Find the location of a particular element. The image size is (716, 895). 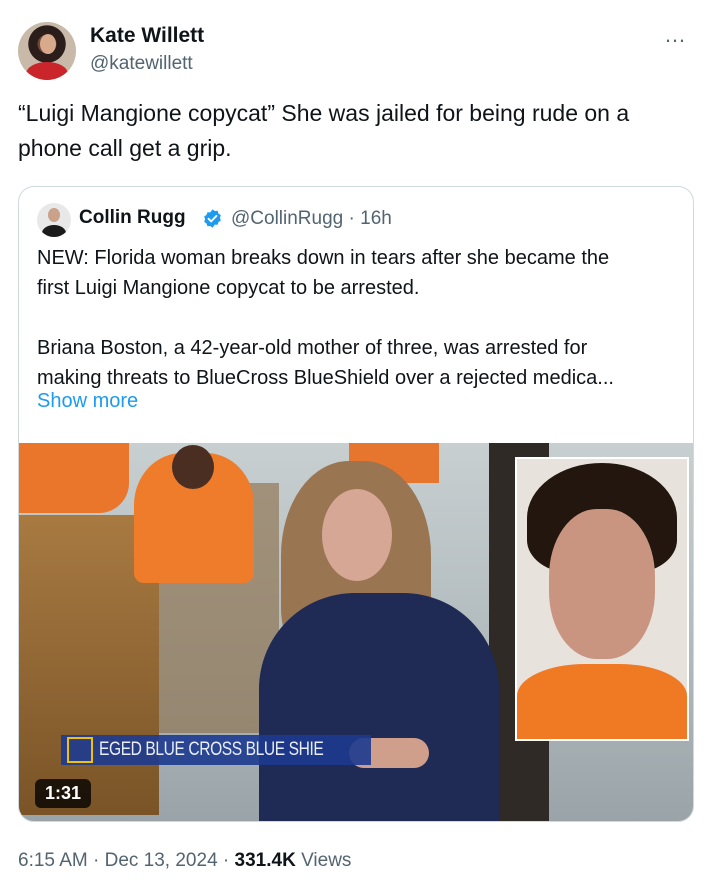

quoted-author-handle: @CollinRugg is located at coordinates (287, 218).